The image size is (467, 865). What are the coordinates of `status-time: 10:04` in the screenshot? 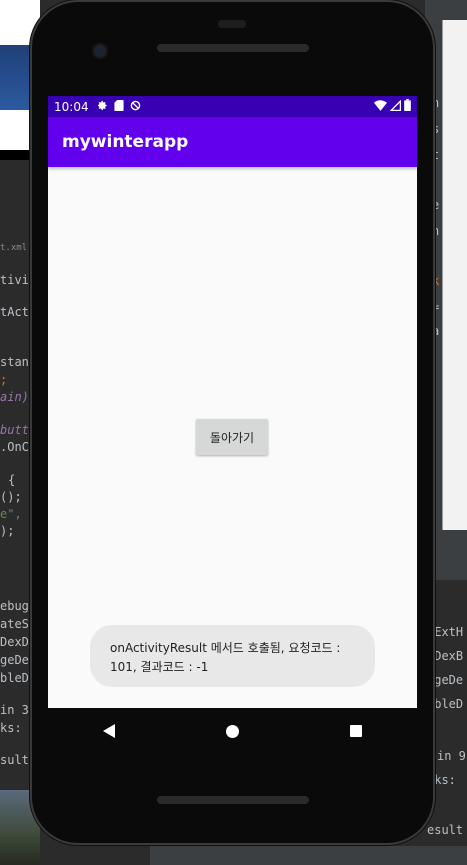 It's located at (71, 106).